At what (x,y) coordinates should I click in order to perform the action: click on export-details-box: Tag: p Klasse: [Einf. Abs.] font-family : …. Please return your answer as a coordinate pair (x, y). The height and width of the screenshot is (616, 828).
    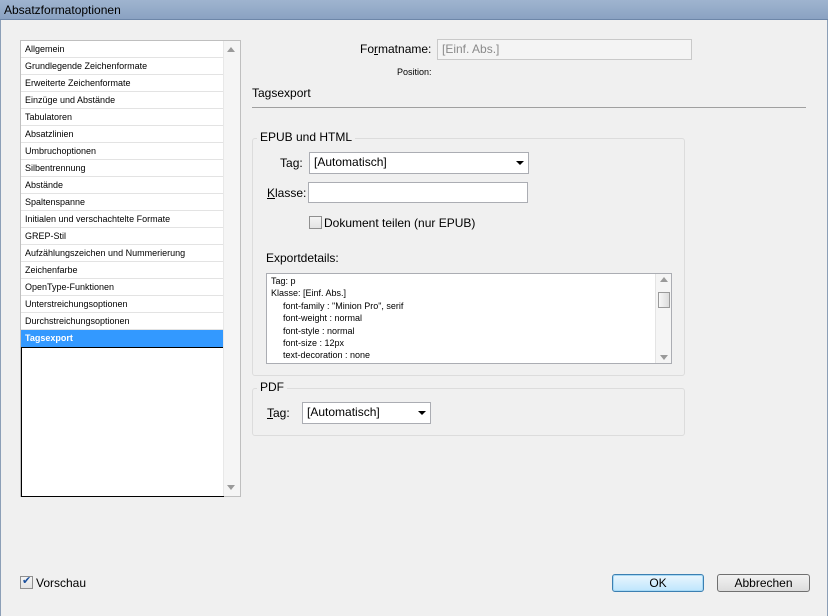
    Looking at the image, I should click on (469, 318).